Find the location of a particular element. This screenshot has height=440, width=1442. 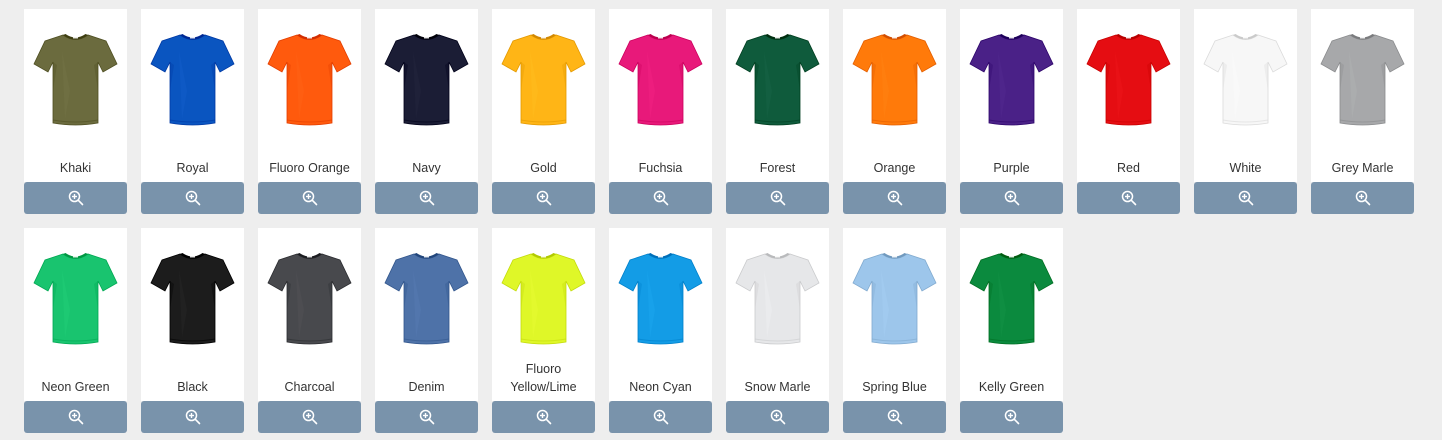

swatch-label: Neon Cyan is located at coordinates (660, 387).